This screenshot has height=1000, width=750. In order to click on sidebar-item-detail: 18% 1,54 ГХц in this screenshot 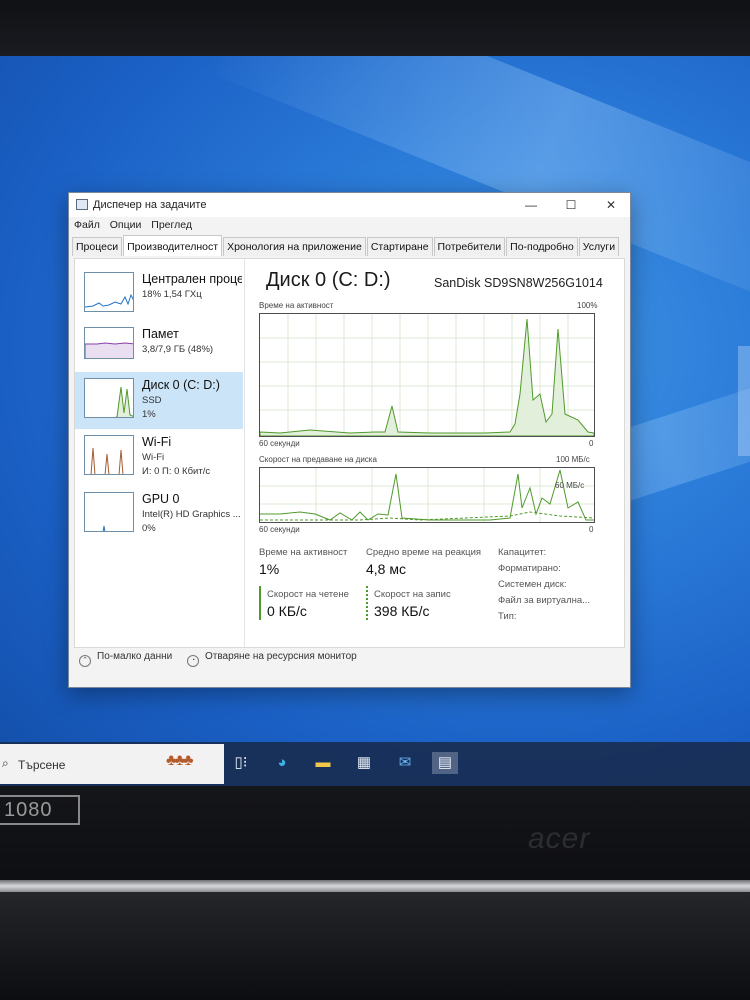, I will do `click(172, 294)`.